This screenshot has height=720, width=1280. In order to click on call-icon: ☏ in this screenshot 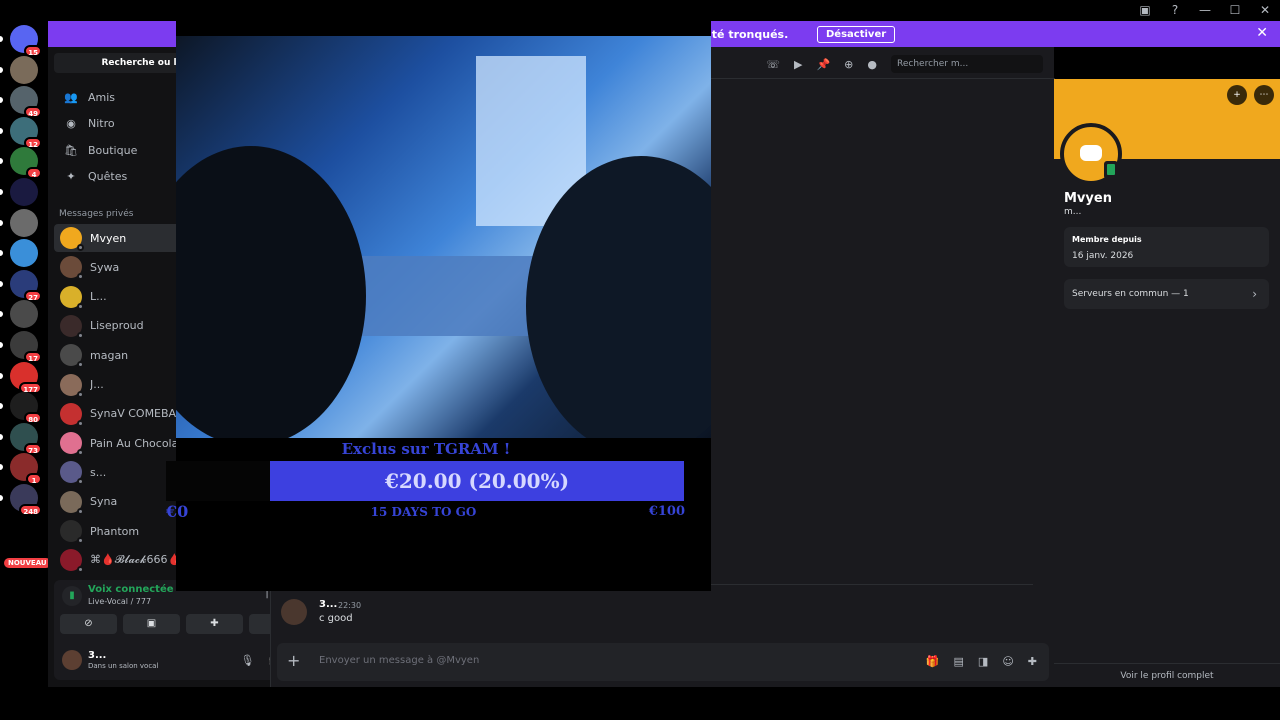, I will do `click(773, 64)`.